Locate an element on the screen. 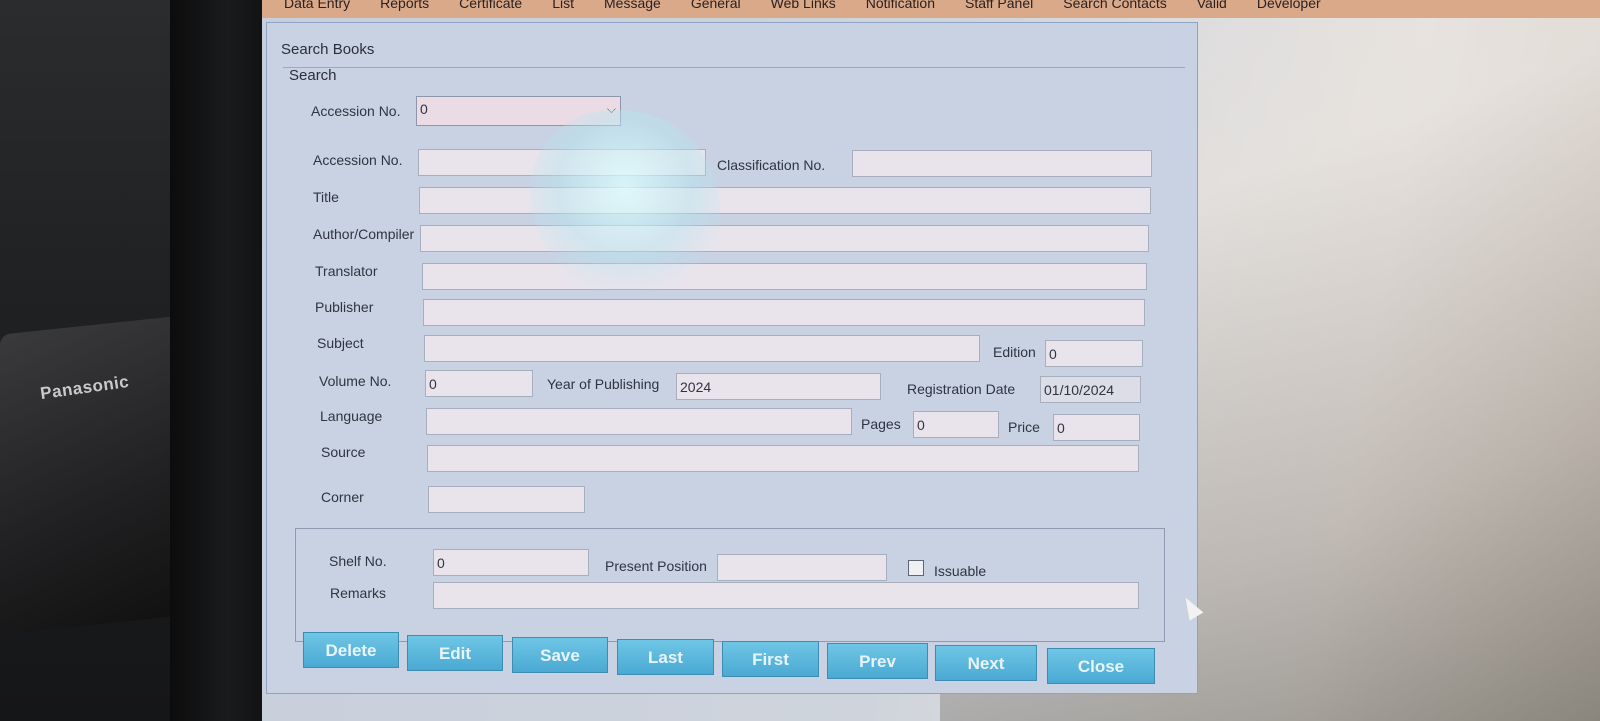 This screenshot has width=1600, height=721. menu-web-links: Web Links is located at coordinates (792, 5).